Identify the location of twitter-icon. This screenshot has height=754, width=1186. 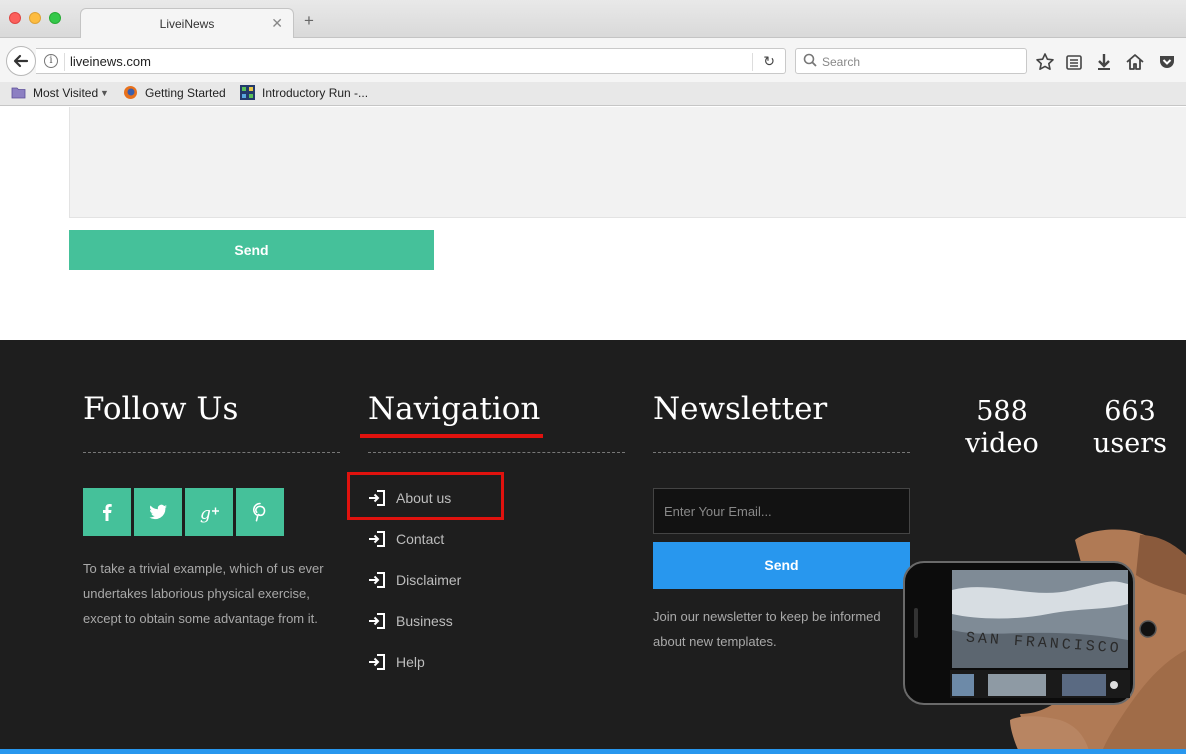
(158, 512).